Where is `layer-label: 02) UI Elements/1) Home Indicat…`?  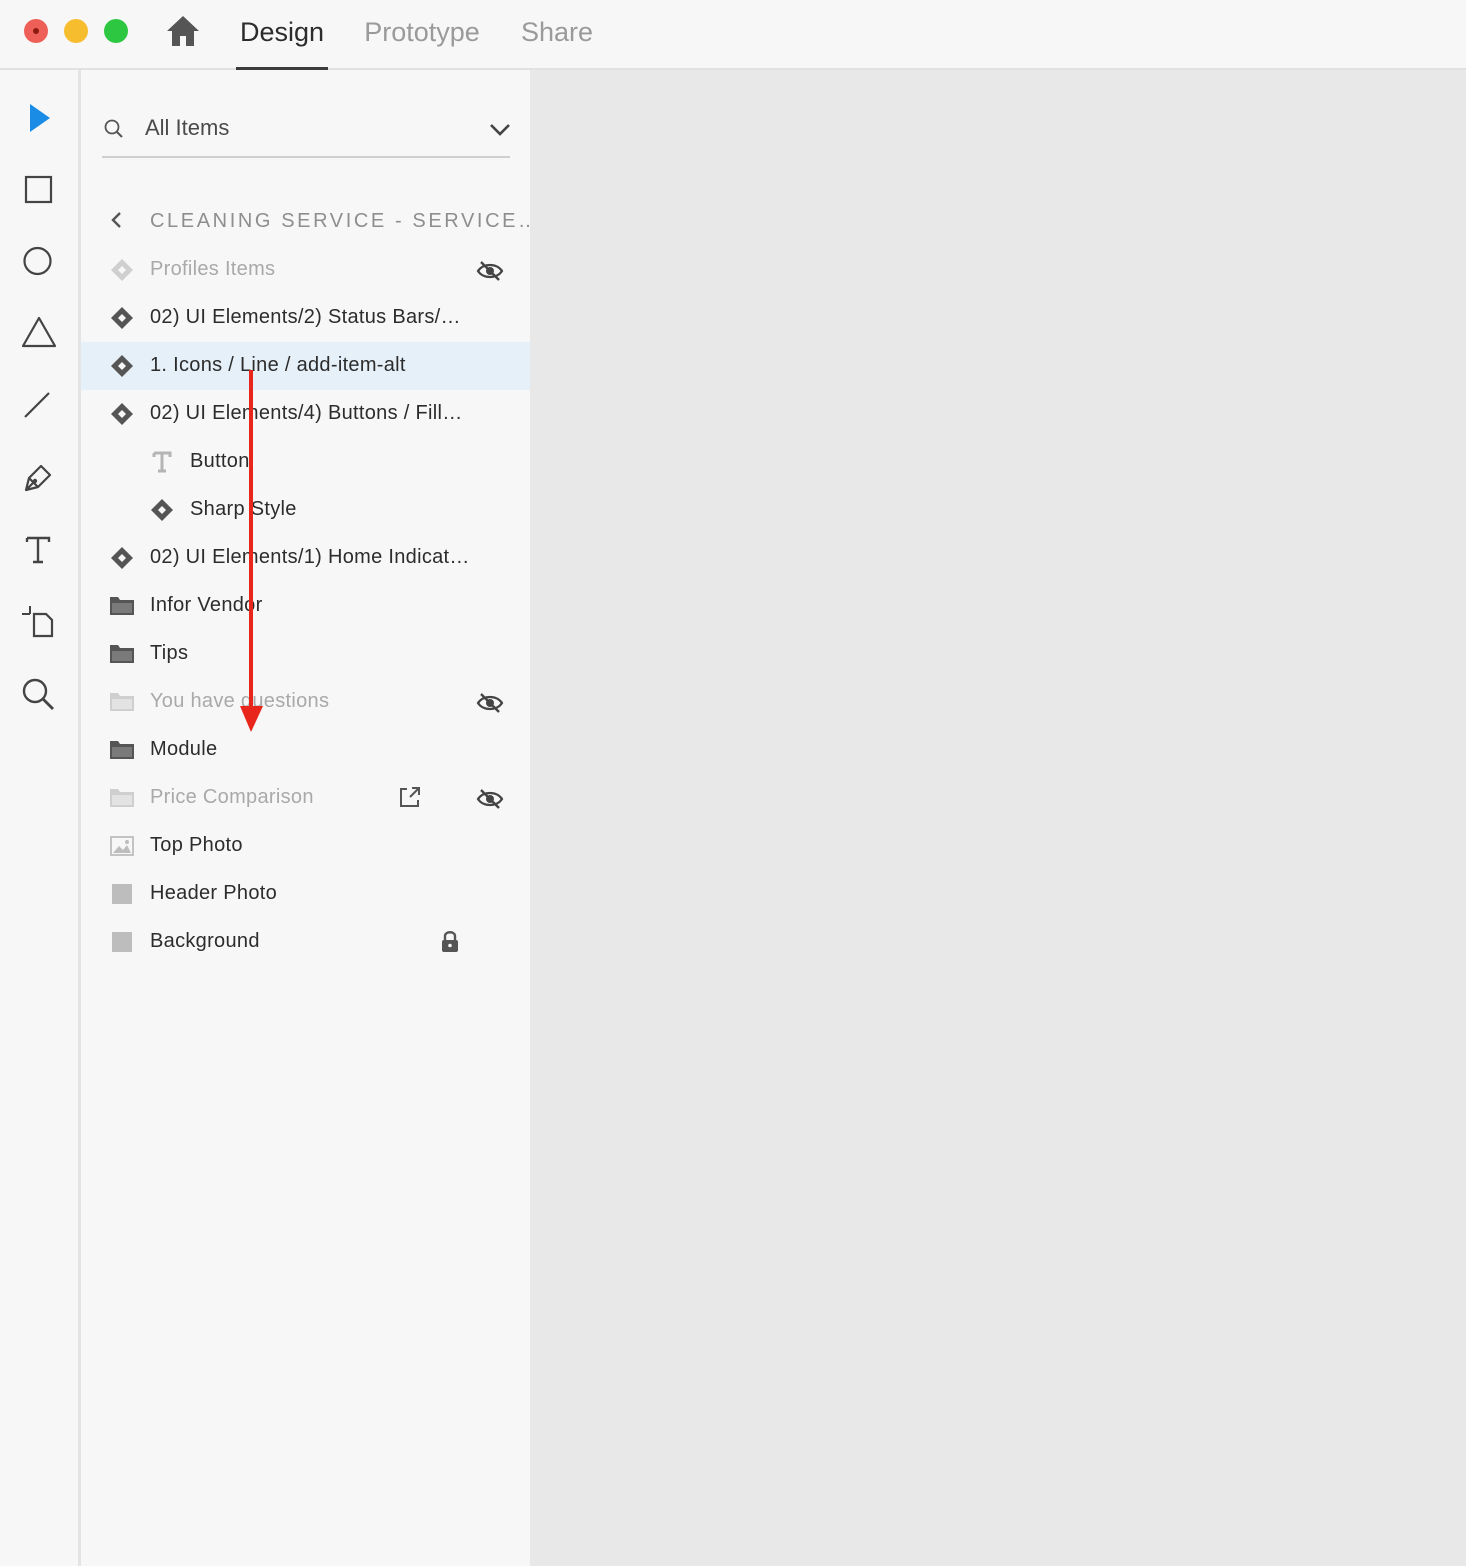
layer-label: 02) UI Elements/1) Home Indicat… is located at coordinates (310, 557).